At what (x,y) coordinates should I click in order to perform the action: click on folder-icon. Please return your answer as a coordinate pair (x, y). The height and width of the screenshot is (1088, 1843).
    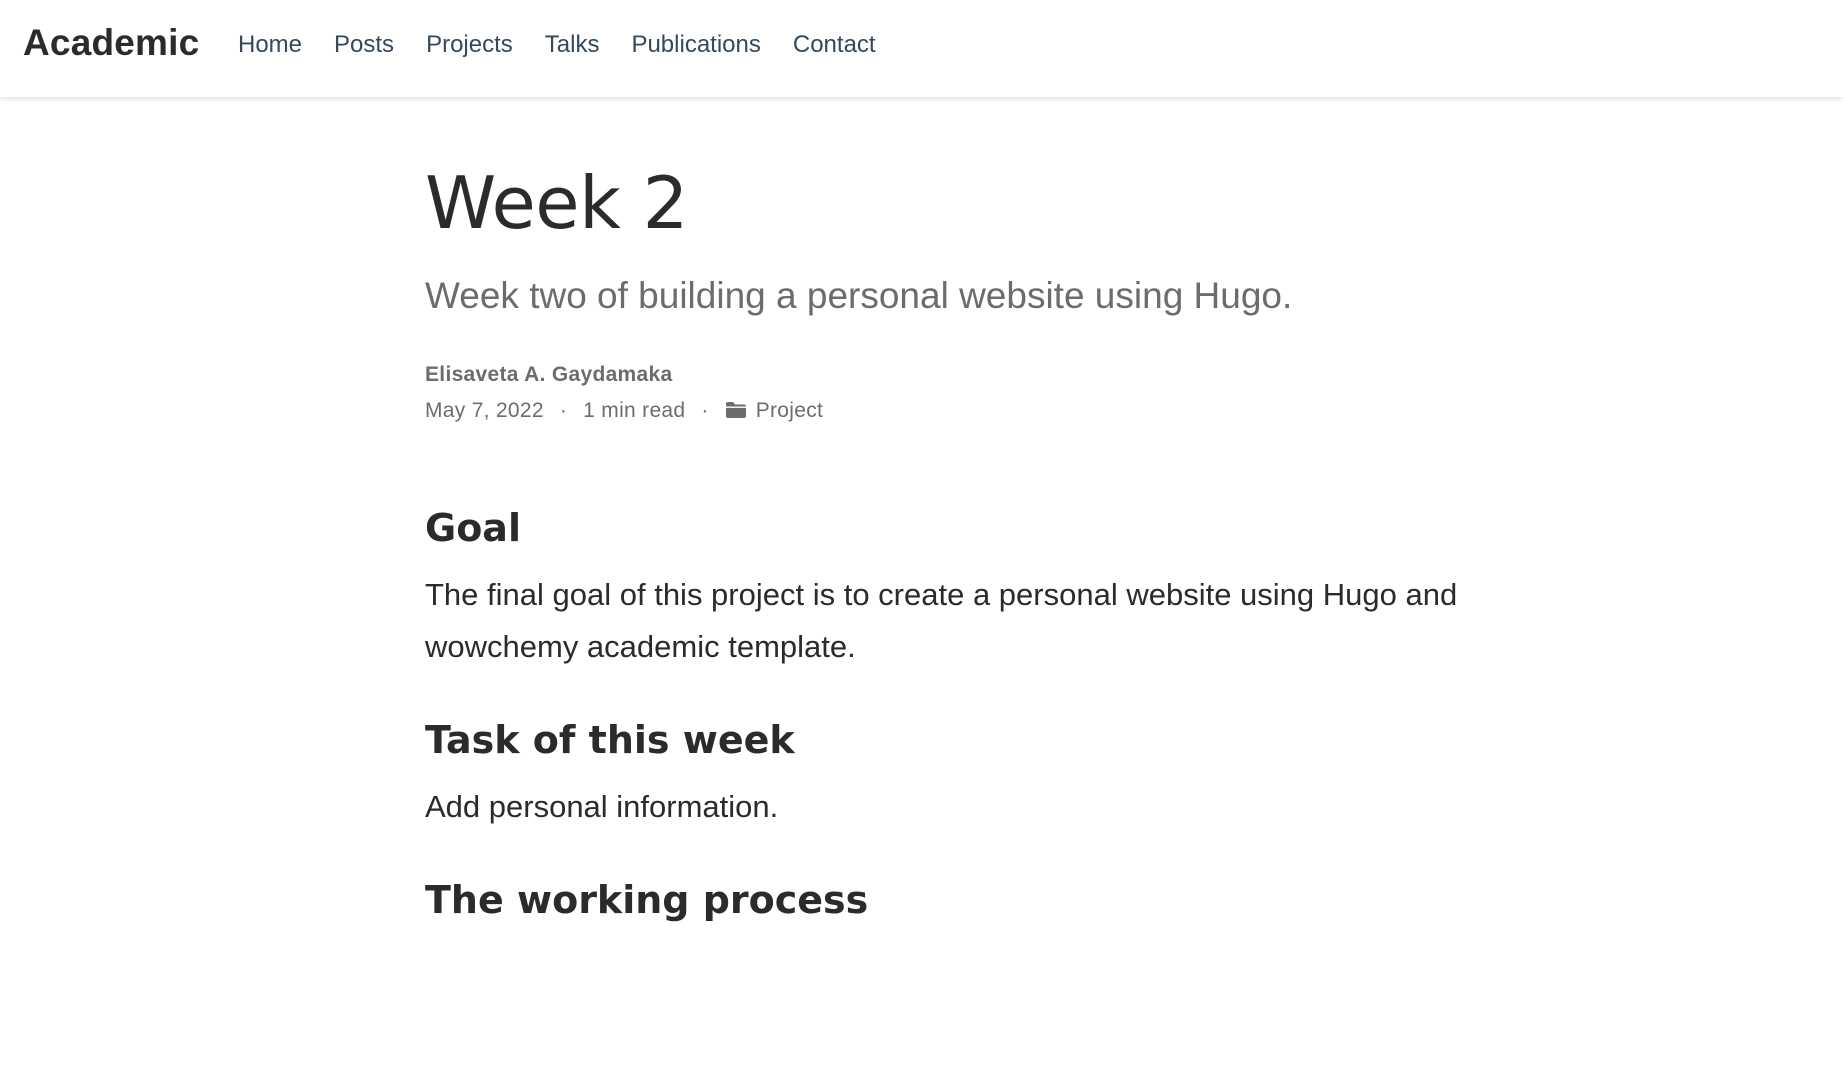
    Looking at the image, I should click on (736, 410).